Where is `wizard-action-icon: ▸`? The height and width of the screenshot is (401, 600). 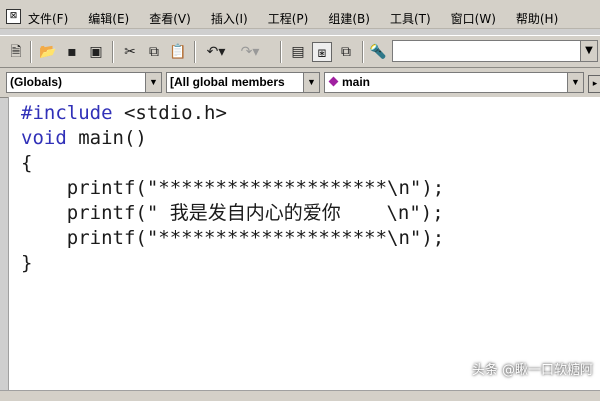
wizard-action-icon: ▸ is located at coordinates (594, 84).